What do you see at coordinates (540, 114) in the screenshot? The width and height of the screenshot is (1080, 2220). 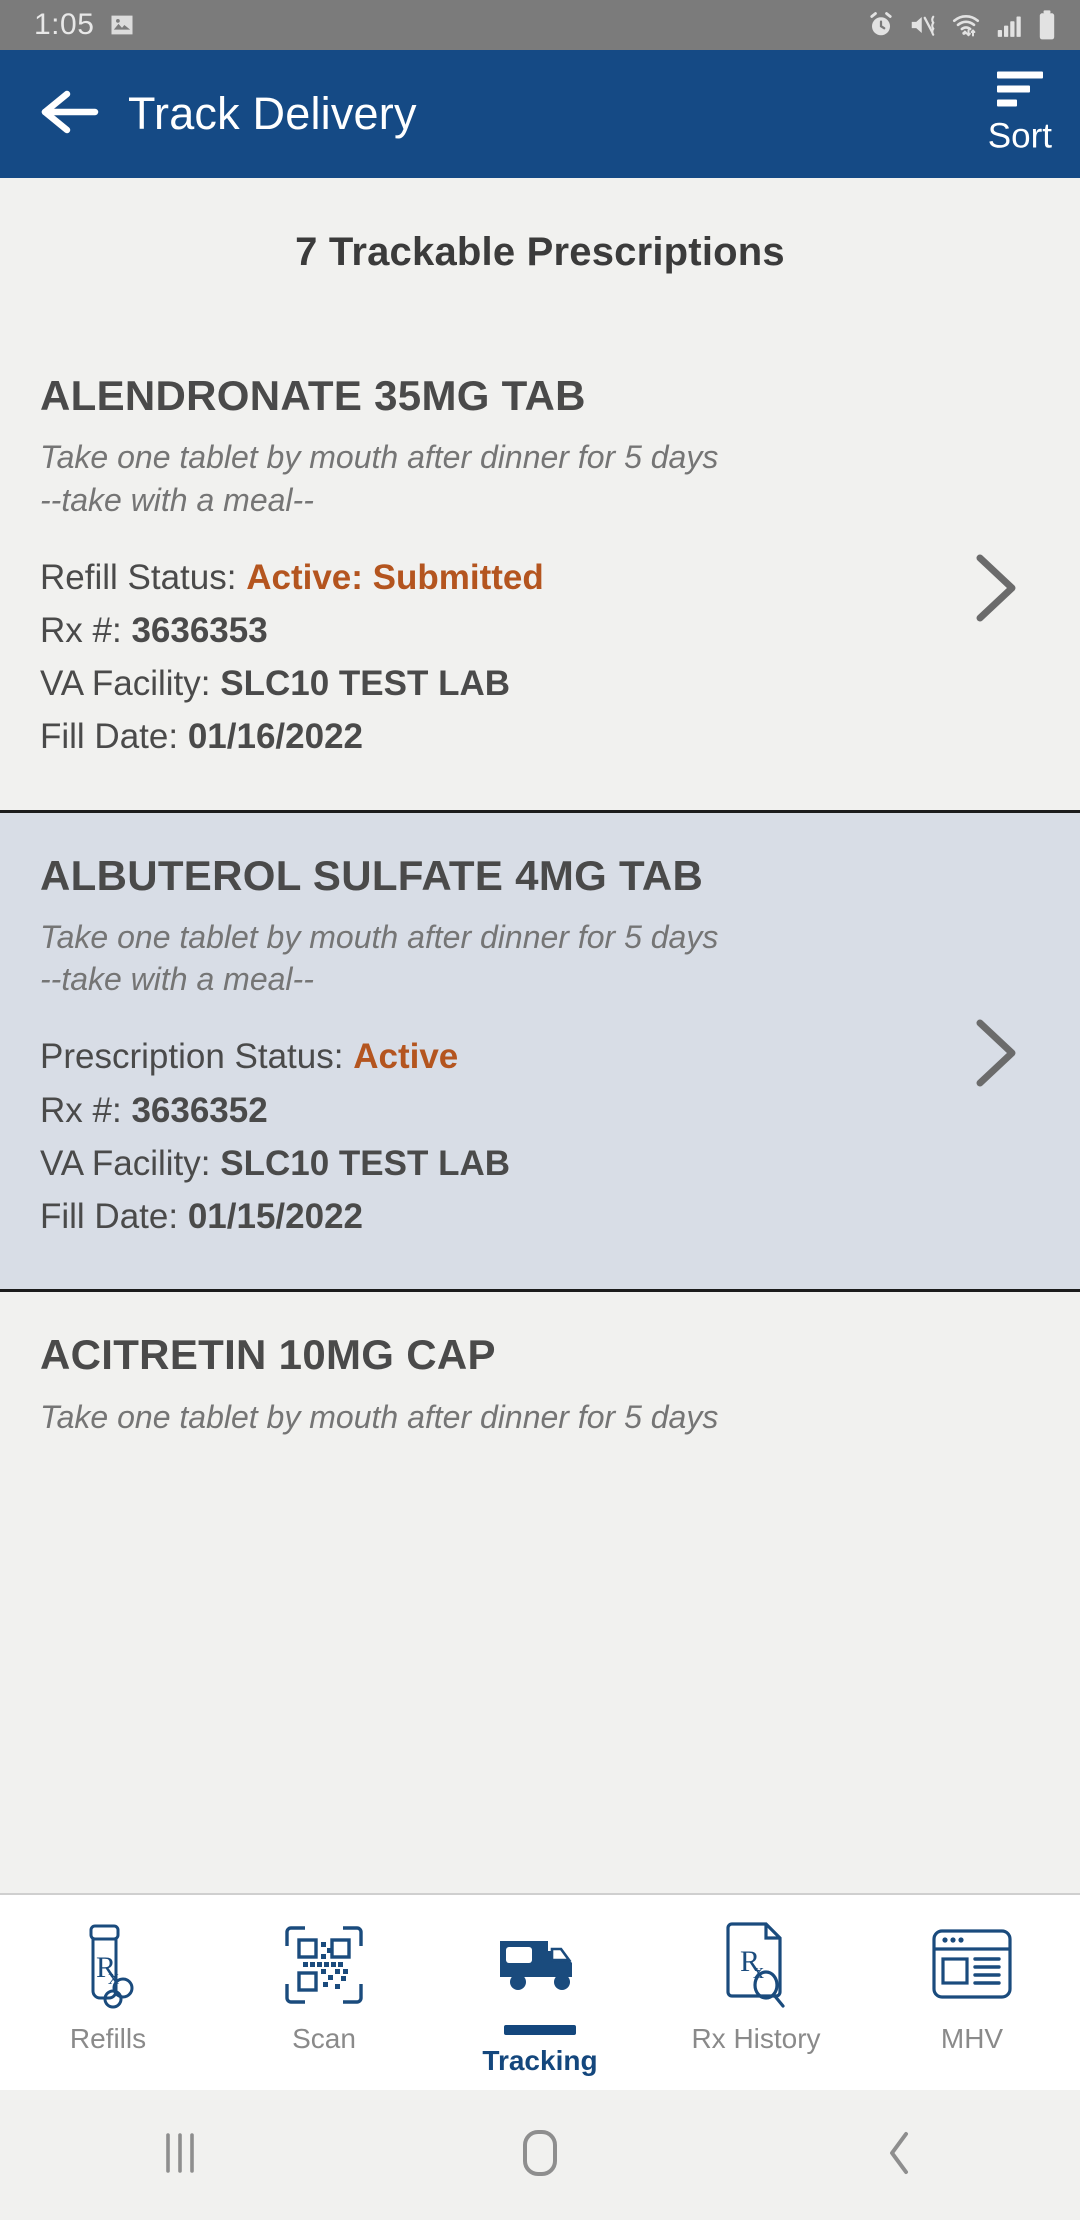 I see `app-bar: Track Delivery Sort` at bounding box center [540, 114].